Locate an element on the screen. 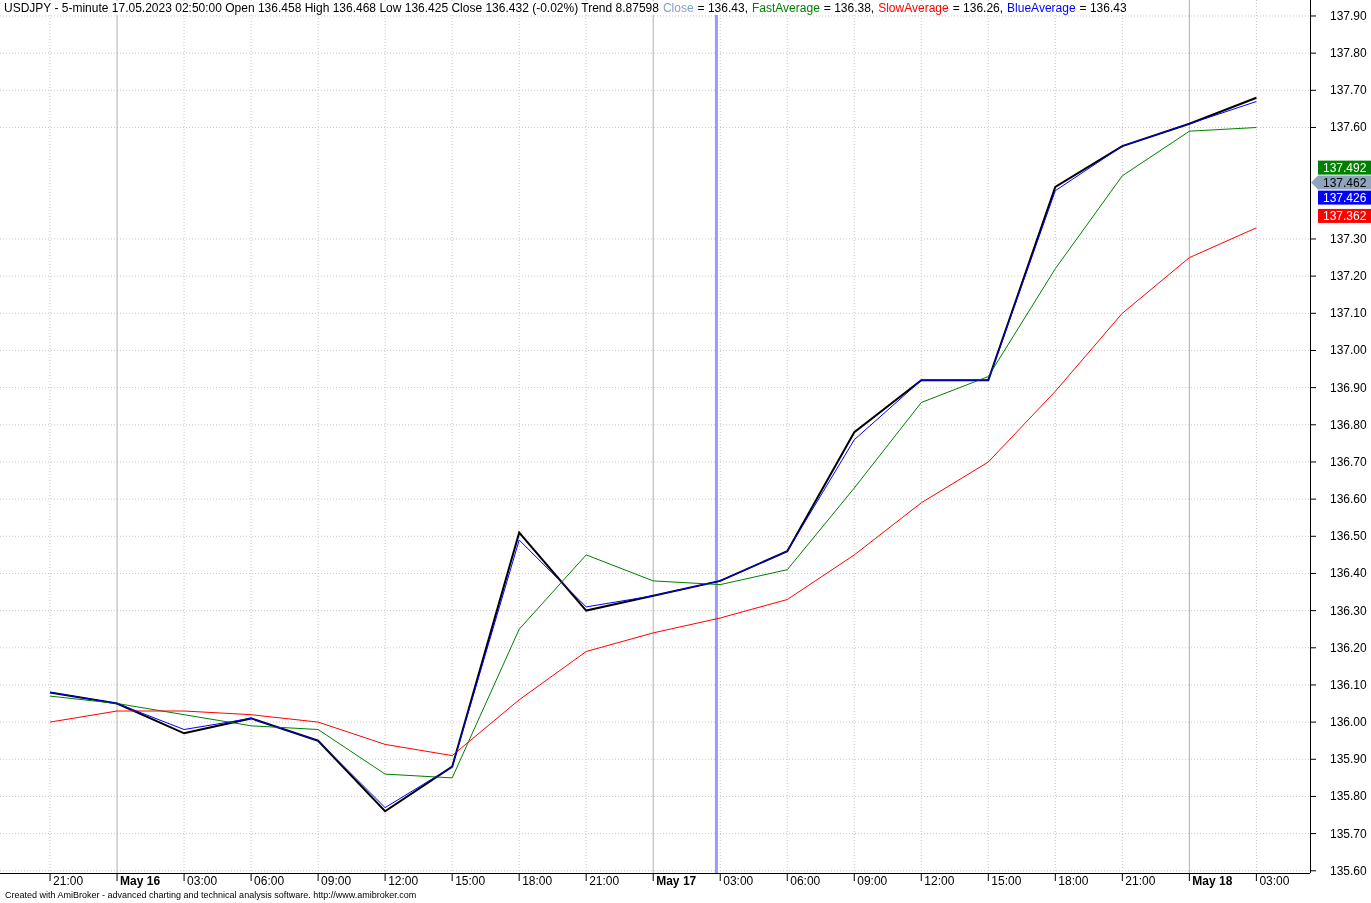 This screenshot has height=903, width=1371. footer-text: Created with AmiBroker - advanced charting and technical analysis software. http://www.amibroker.com is located at coordinates (211, 895).